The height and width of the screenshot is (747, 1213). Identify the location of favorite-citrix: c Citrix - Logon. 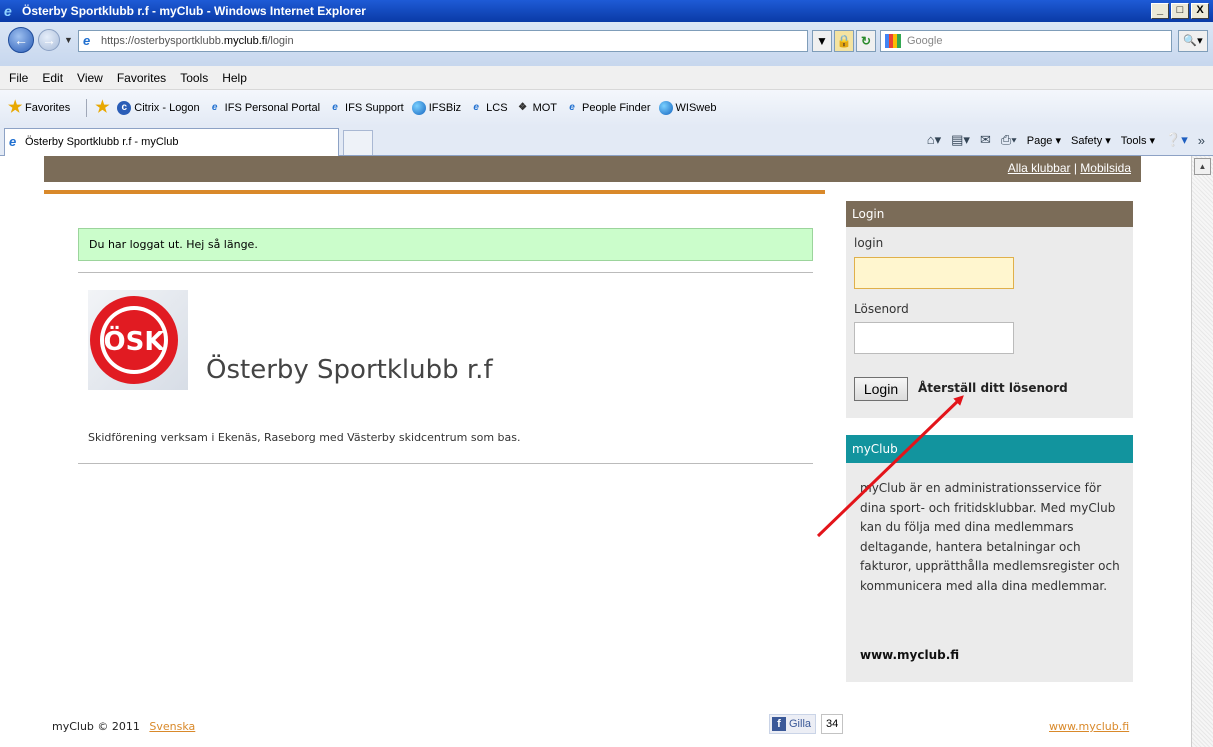
(158, 108).